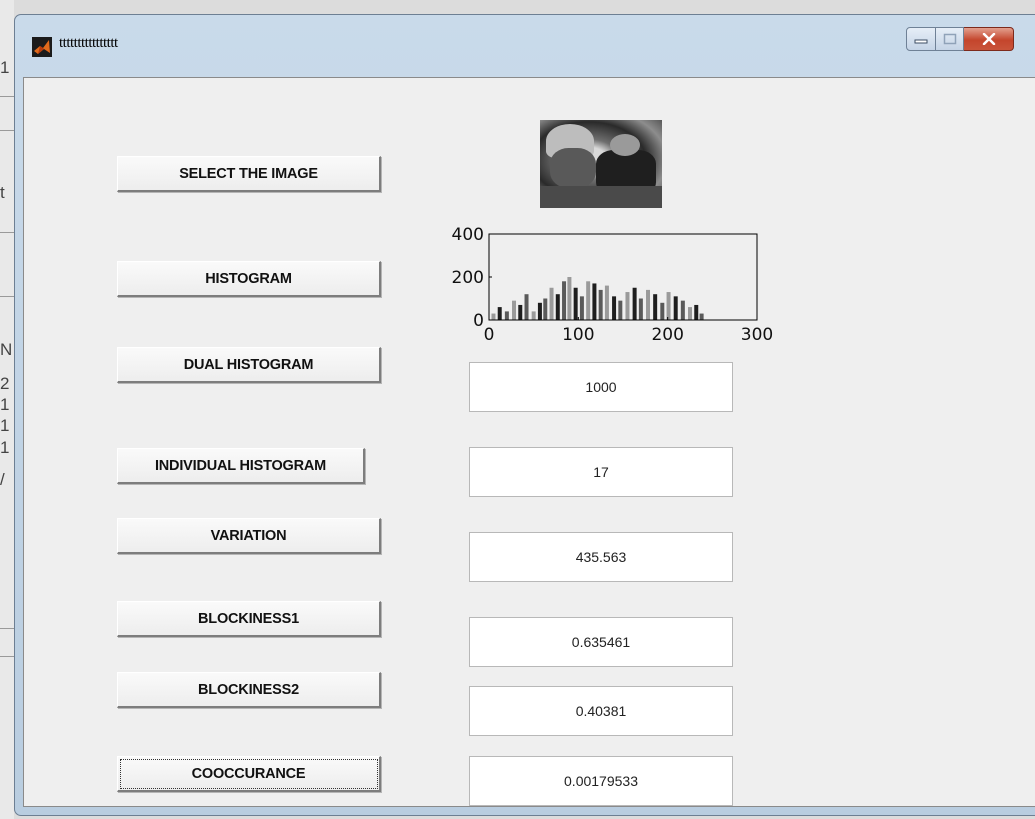 This screenshot has height=819, width=1035. I want to click on matlab-icon, so click(42, 47).